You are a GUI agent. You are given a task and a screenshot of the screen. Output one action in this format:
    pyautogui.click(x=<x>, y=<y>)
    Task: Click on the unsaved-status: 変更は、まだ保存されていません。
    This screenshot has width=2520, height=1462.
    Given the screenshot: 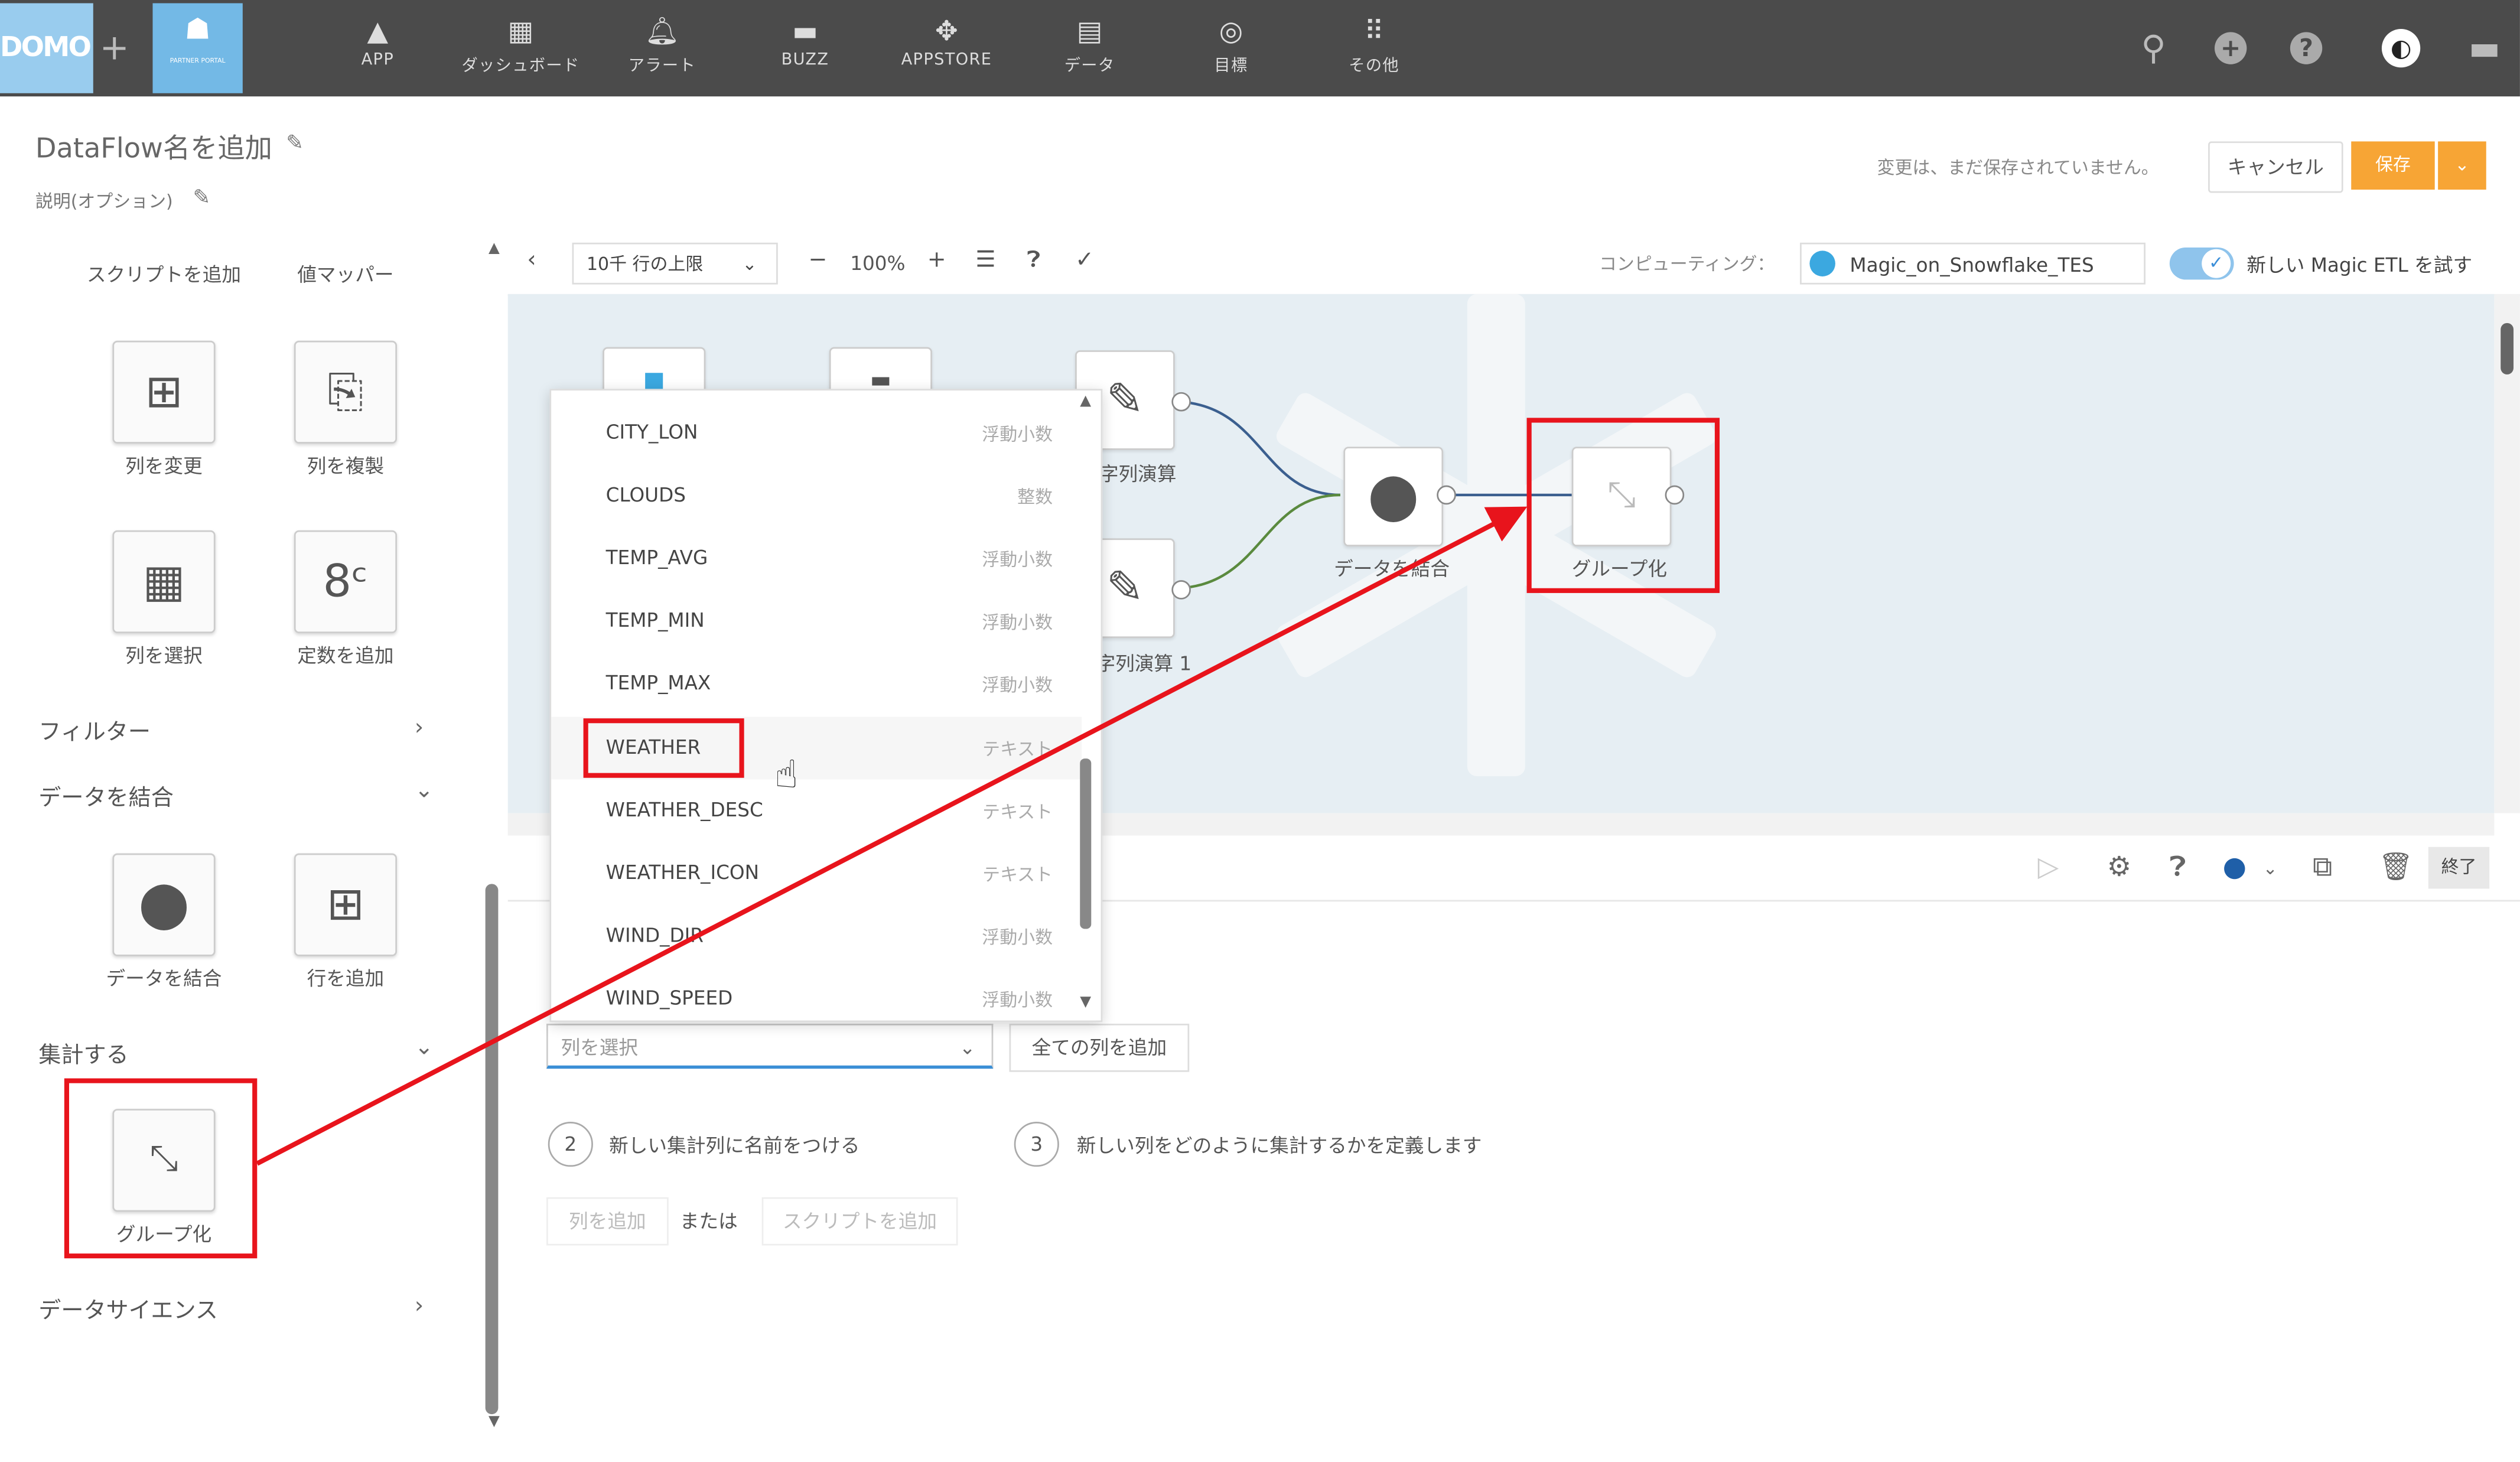 What is the action you would take?
    pyautogui.click(x=2018, y=168)
    